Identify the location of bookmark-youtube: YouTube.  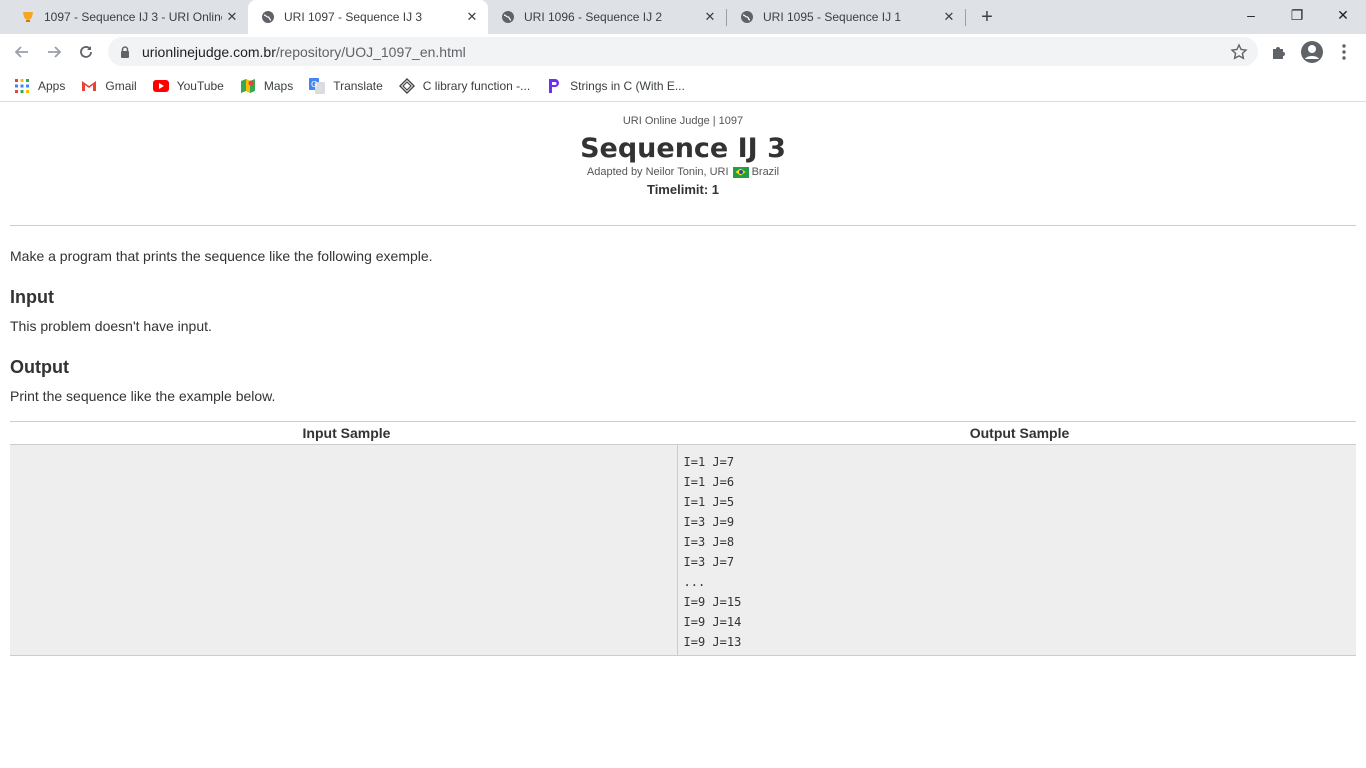
(188, 86).